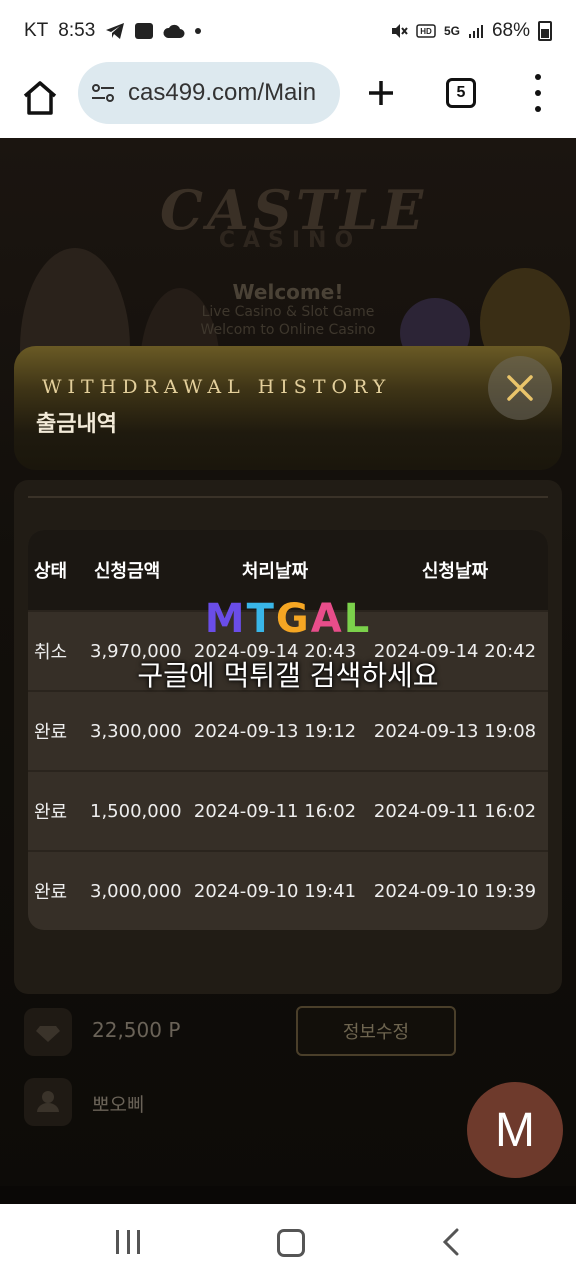 The height and width of the screenshot is (1280, 576). I want to click on points-balance: 22,500 P, so click(136, 1030).